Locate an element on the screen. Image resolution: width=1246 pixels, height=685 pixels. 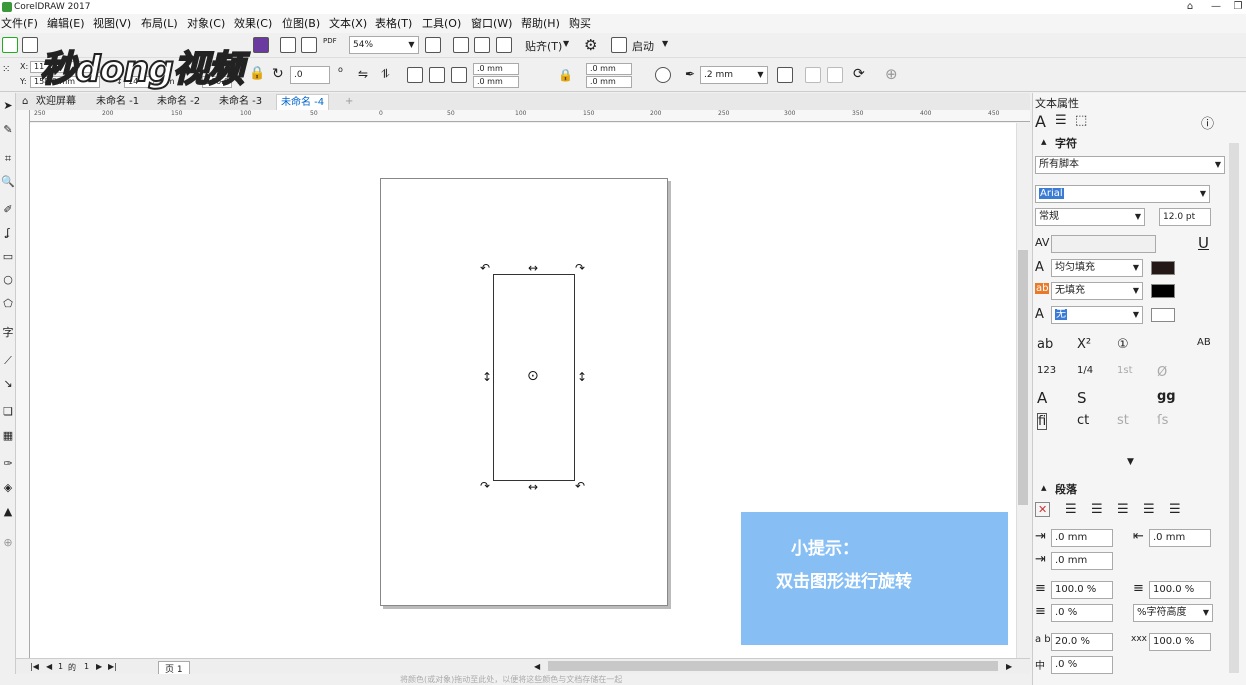
new-tab-icon: + is located at coordinates (349, 102).